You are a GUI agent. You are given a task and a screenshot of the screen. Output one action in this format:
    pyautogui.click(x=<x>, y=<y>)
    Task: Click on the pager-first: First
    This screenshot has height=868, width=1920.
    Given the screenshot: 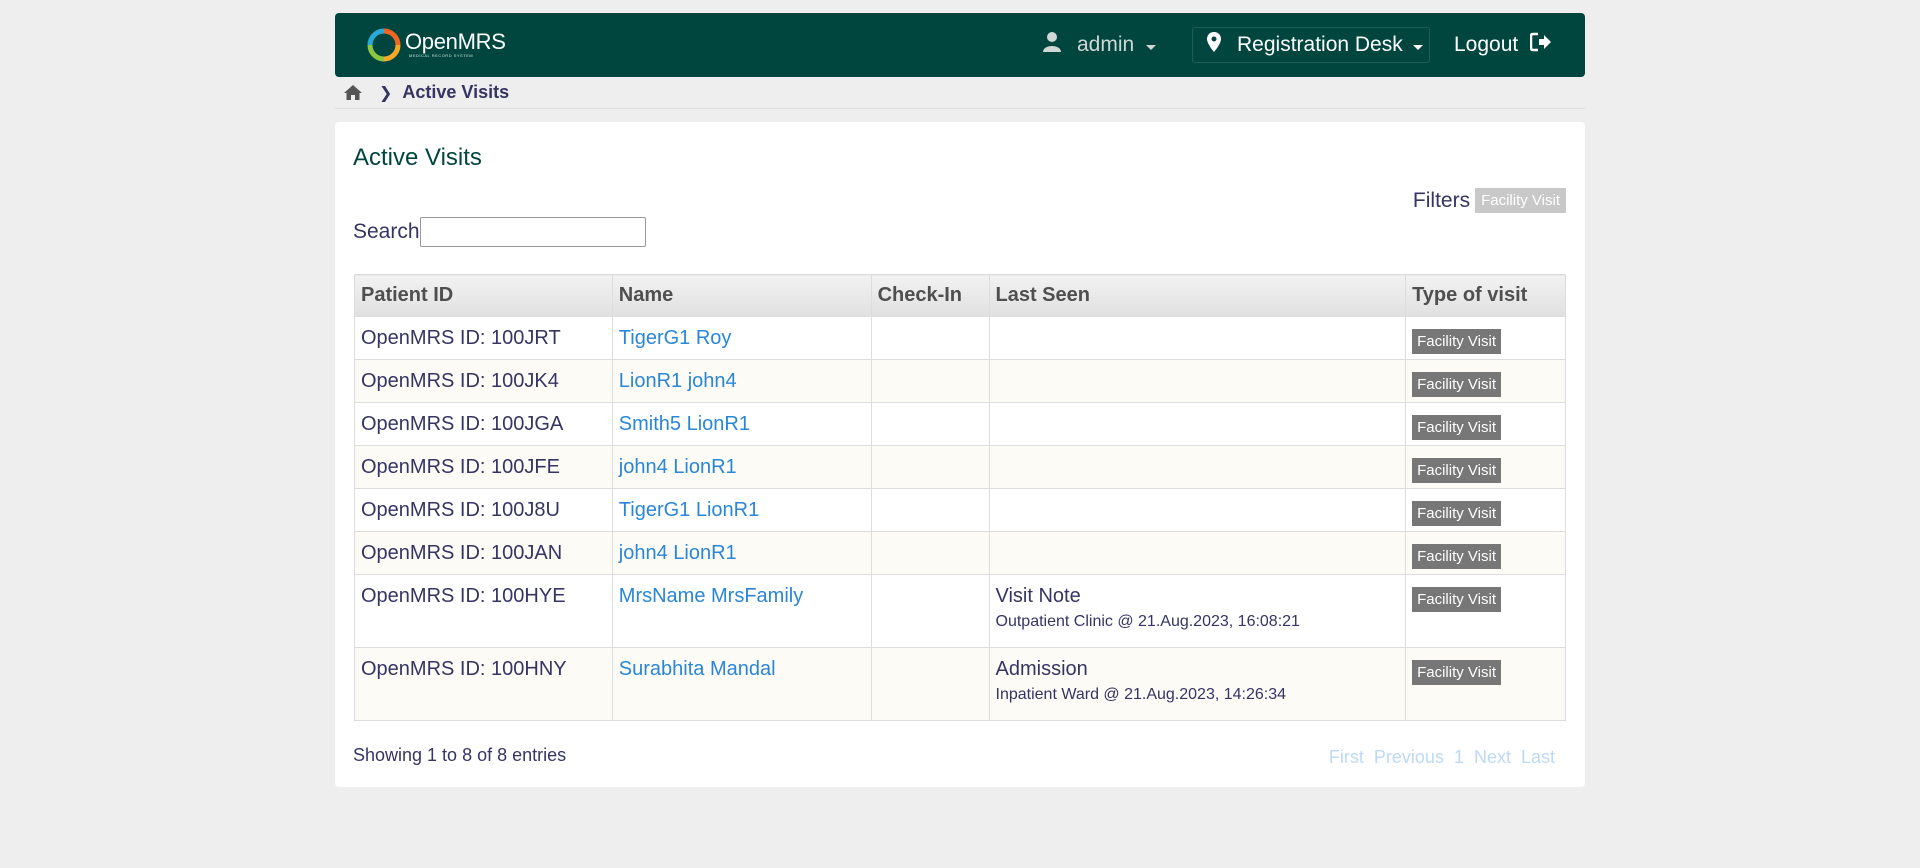 What is the action you would take?
    pyautogui.click(x=1346, y=757)
    